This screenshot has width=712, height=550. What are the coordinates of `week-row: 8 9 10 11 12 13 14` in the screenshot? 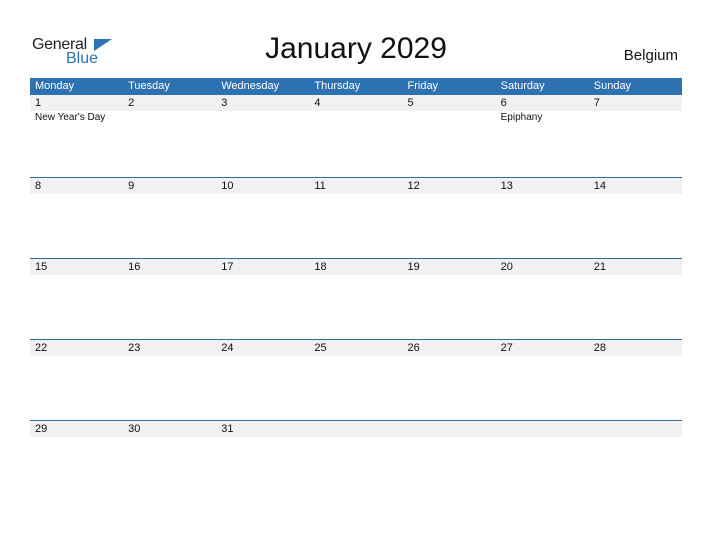 It's located at (356, 217).